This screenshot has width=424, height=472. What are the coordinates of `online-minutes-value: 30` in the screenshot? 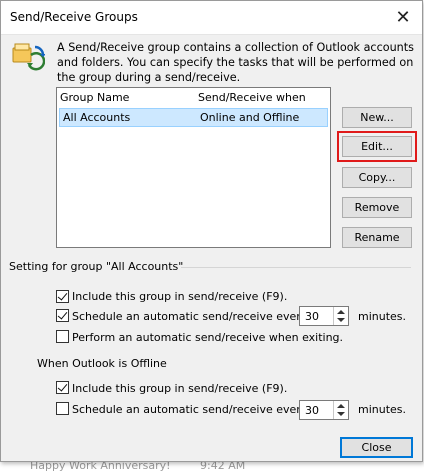 It's located at (312, 316).